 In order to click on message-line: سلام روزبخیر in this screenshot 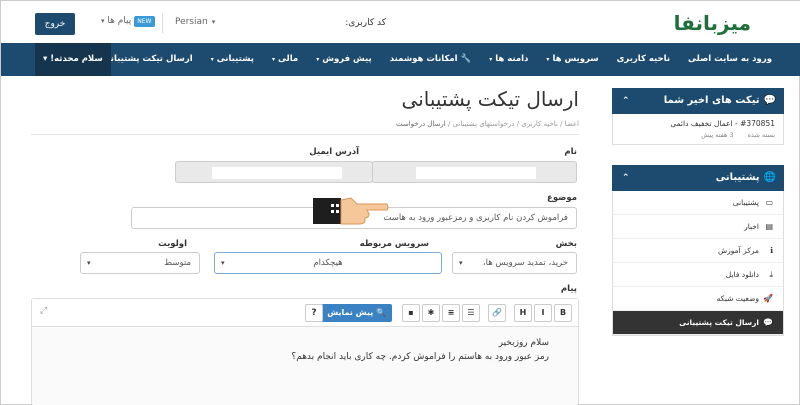, I will do `click(523, 343)`.